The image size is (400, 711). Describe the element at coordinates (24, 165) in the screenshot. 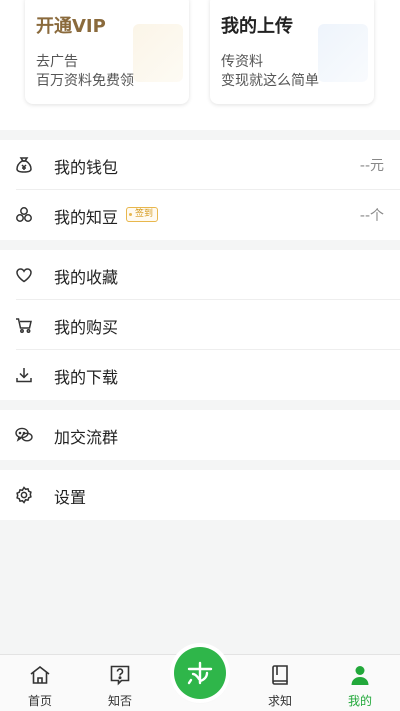

I see `money-bag-icon` at that location.